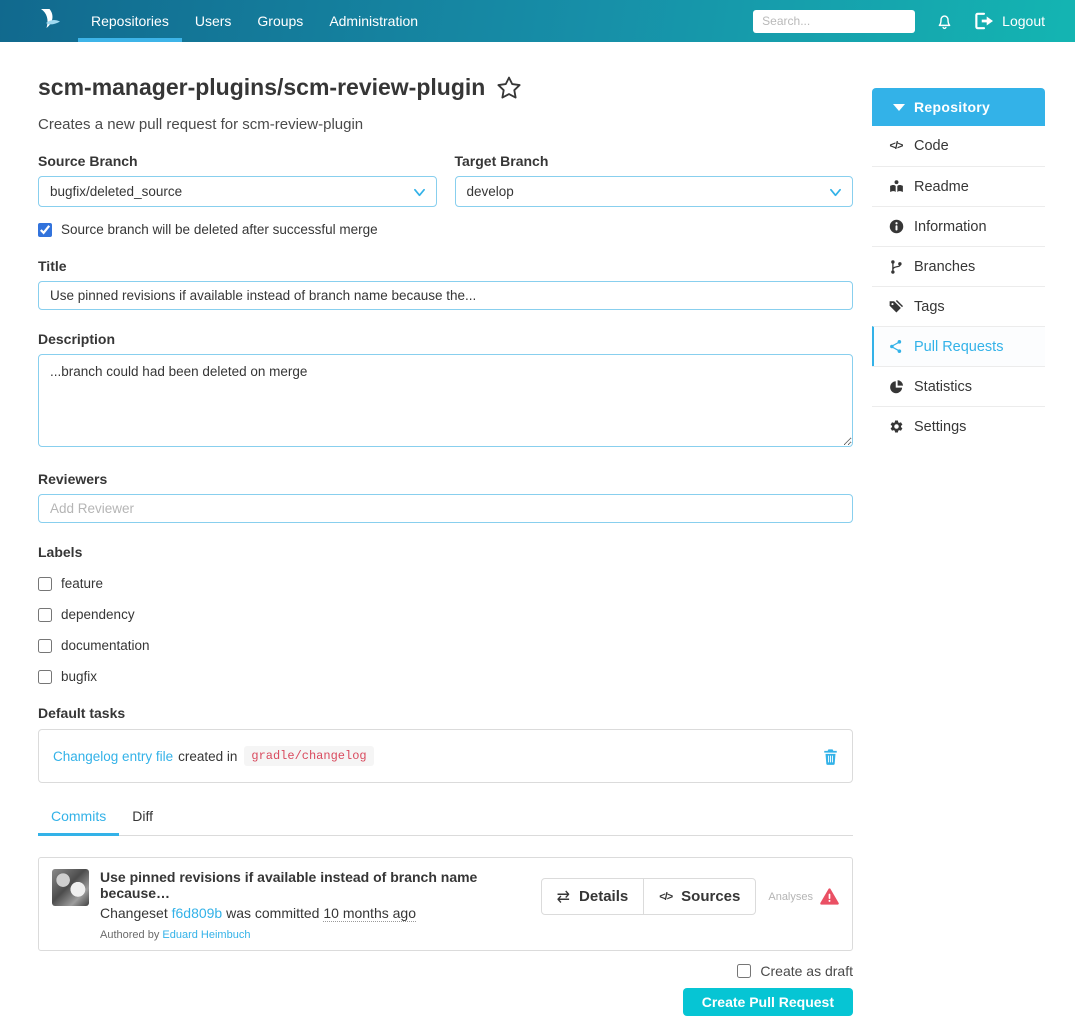 The width and height of the screenshot is (1075, 1016). What do you see at coordinates (490, 191) in the screenshot?
I see `target-branch-value: develop` at bounding box center [490, 191].